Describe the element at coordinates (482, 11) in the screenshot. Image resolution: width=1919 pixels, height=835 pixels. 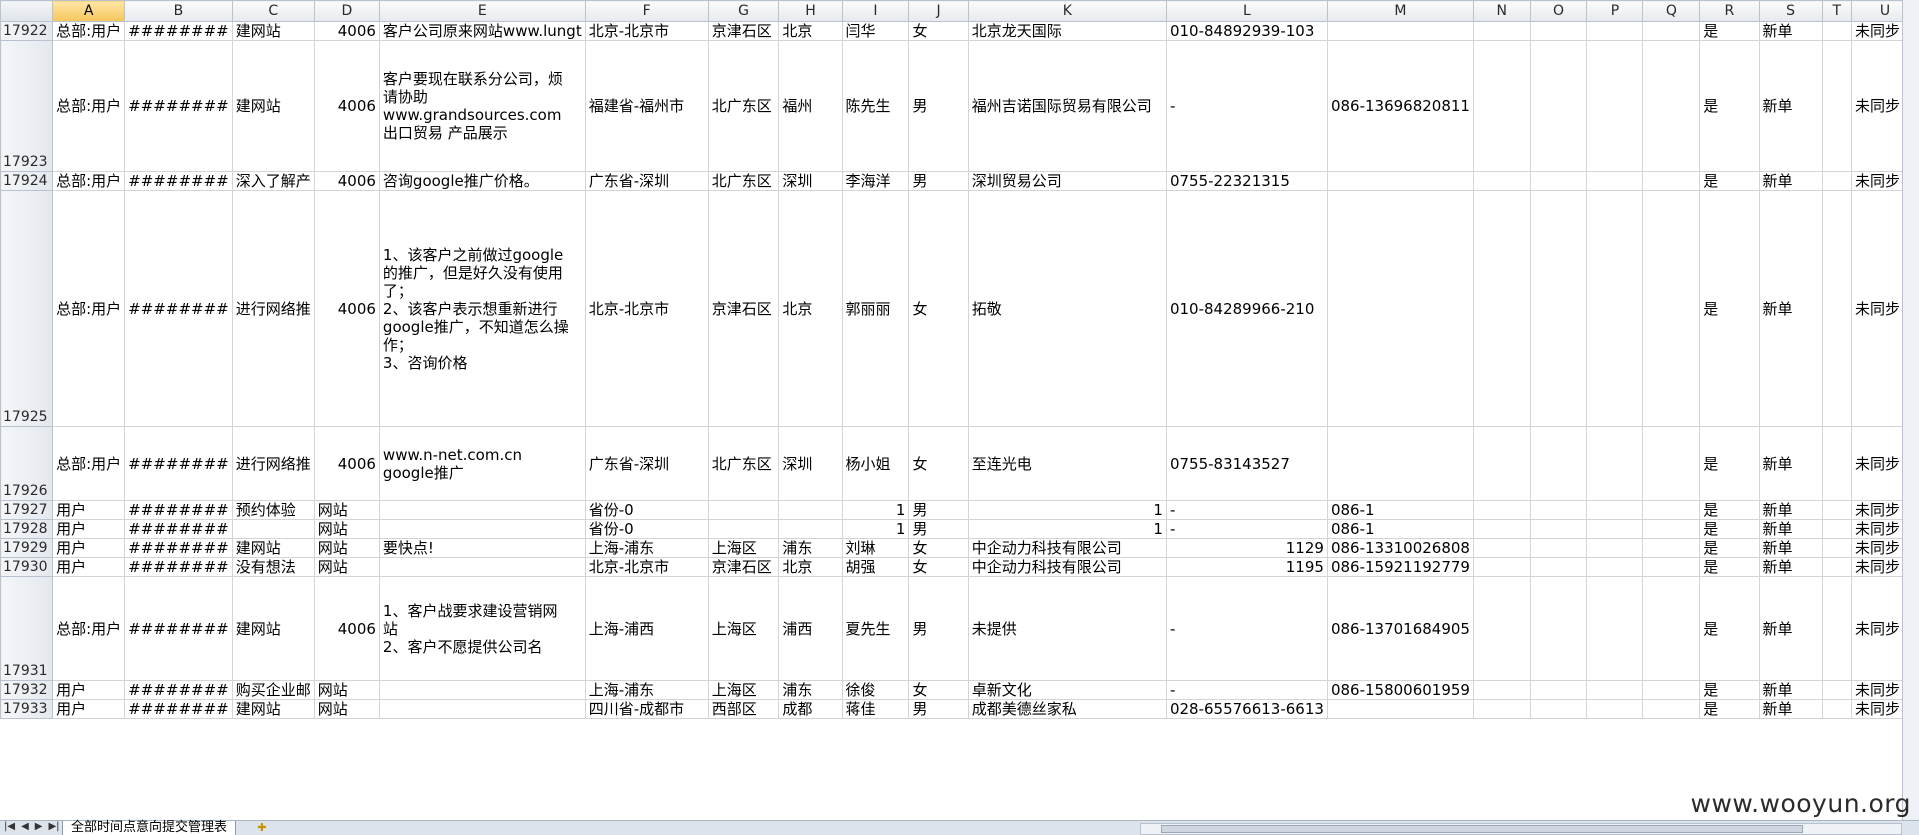
I see `column-header-E: E` at that location.